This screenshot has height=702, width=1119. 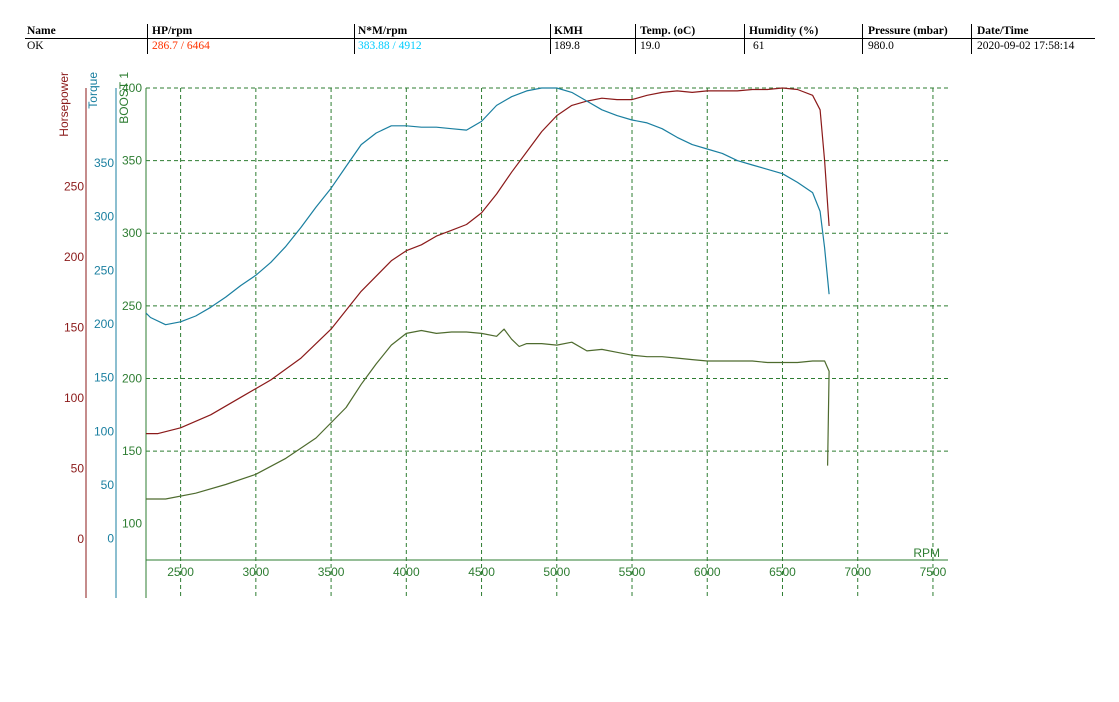 What do you see at coordinates (132, 306) in the screenshot?
I see `boost-tick-label: 250` at bounding box center [132, 306].